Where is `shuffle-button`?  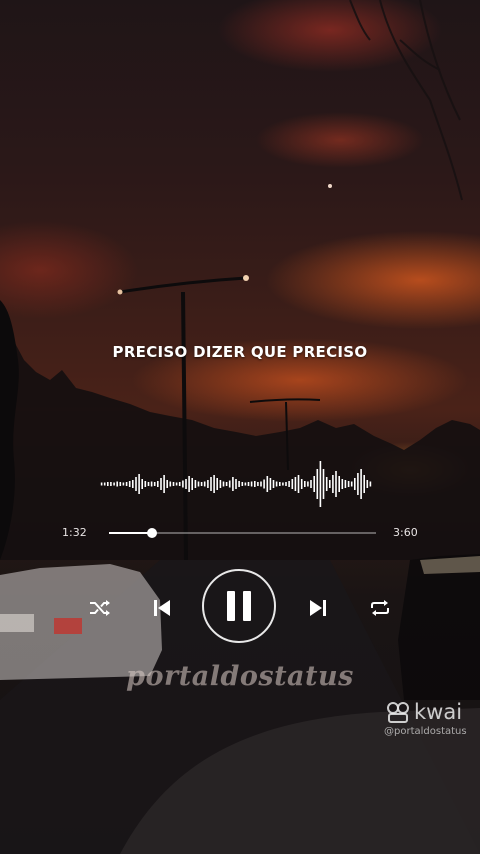
shuffle-button is located at coordinates (100, 608).